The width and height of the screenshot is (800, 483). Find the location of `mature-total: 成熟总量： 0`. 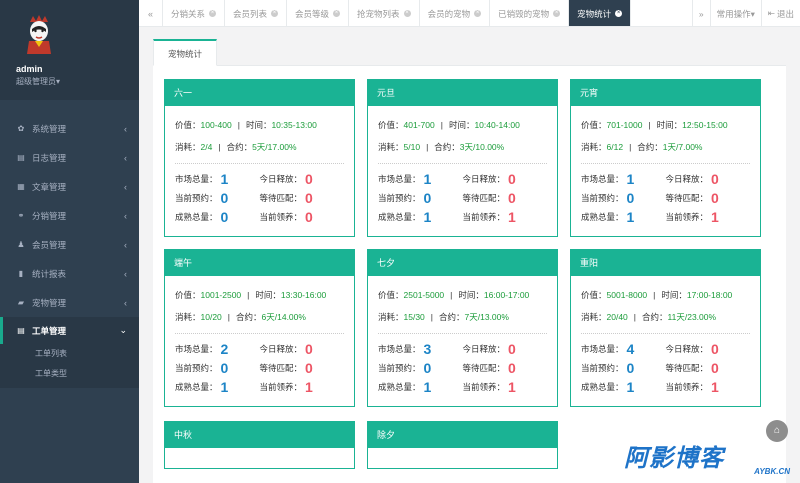

mature-total: 成熟总量： 0 is located at coordinates (217, 217).